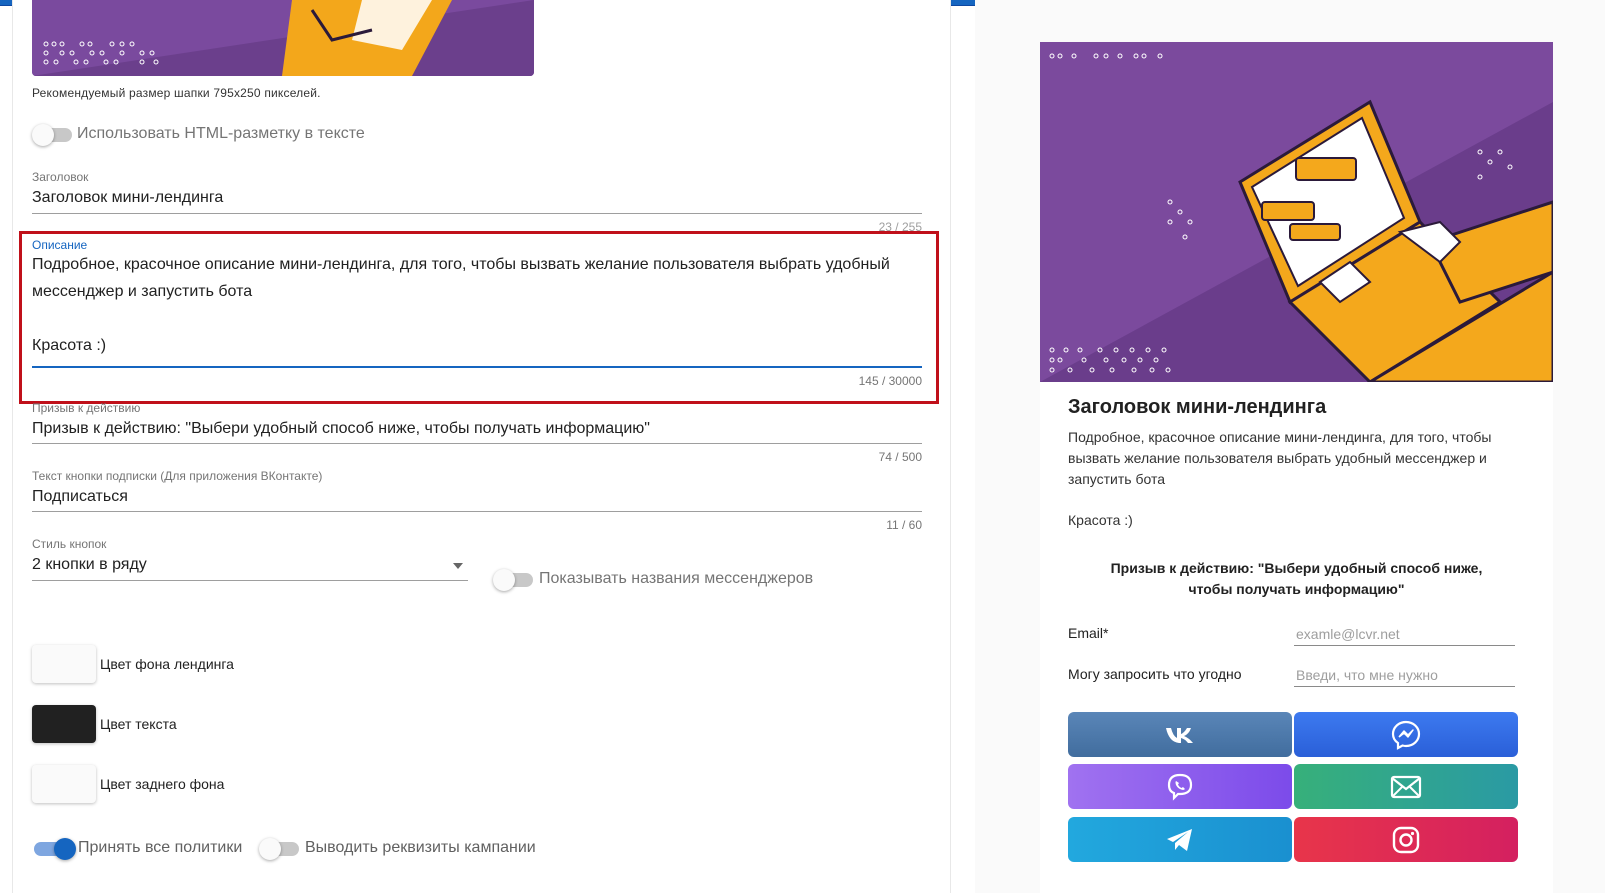 The width and height of the screenshot is (1605, 893). I want to click on instagram-button, so click(1406, 839).